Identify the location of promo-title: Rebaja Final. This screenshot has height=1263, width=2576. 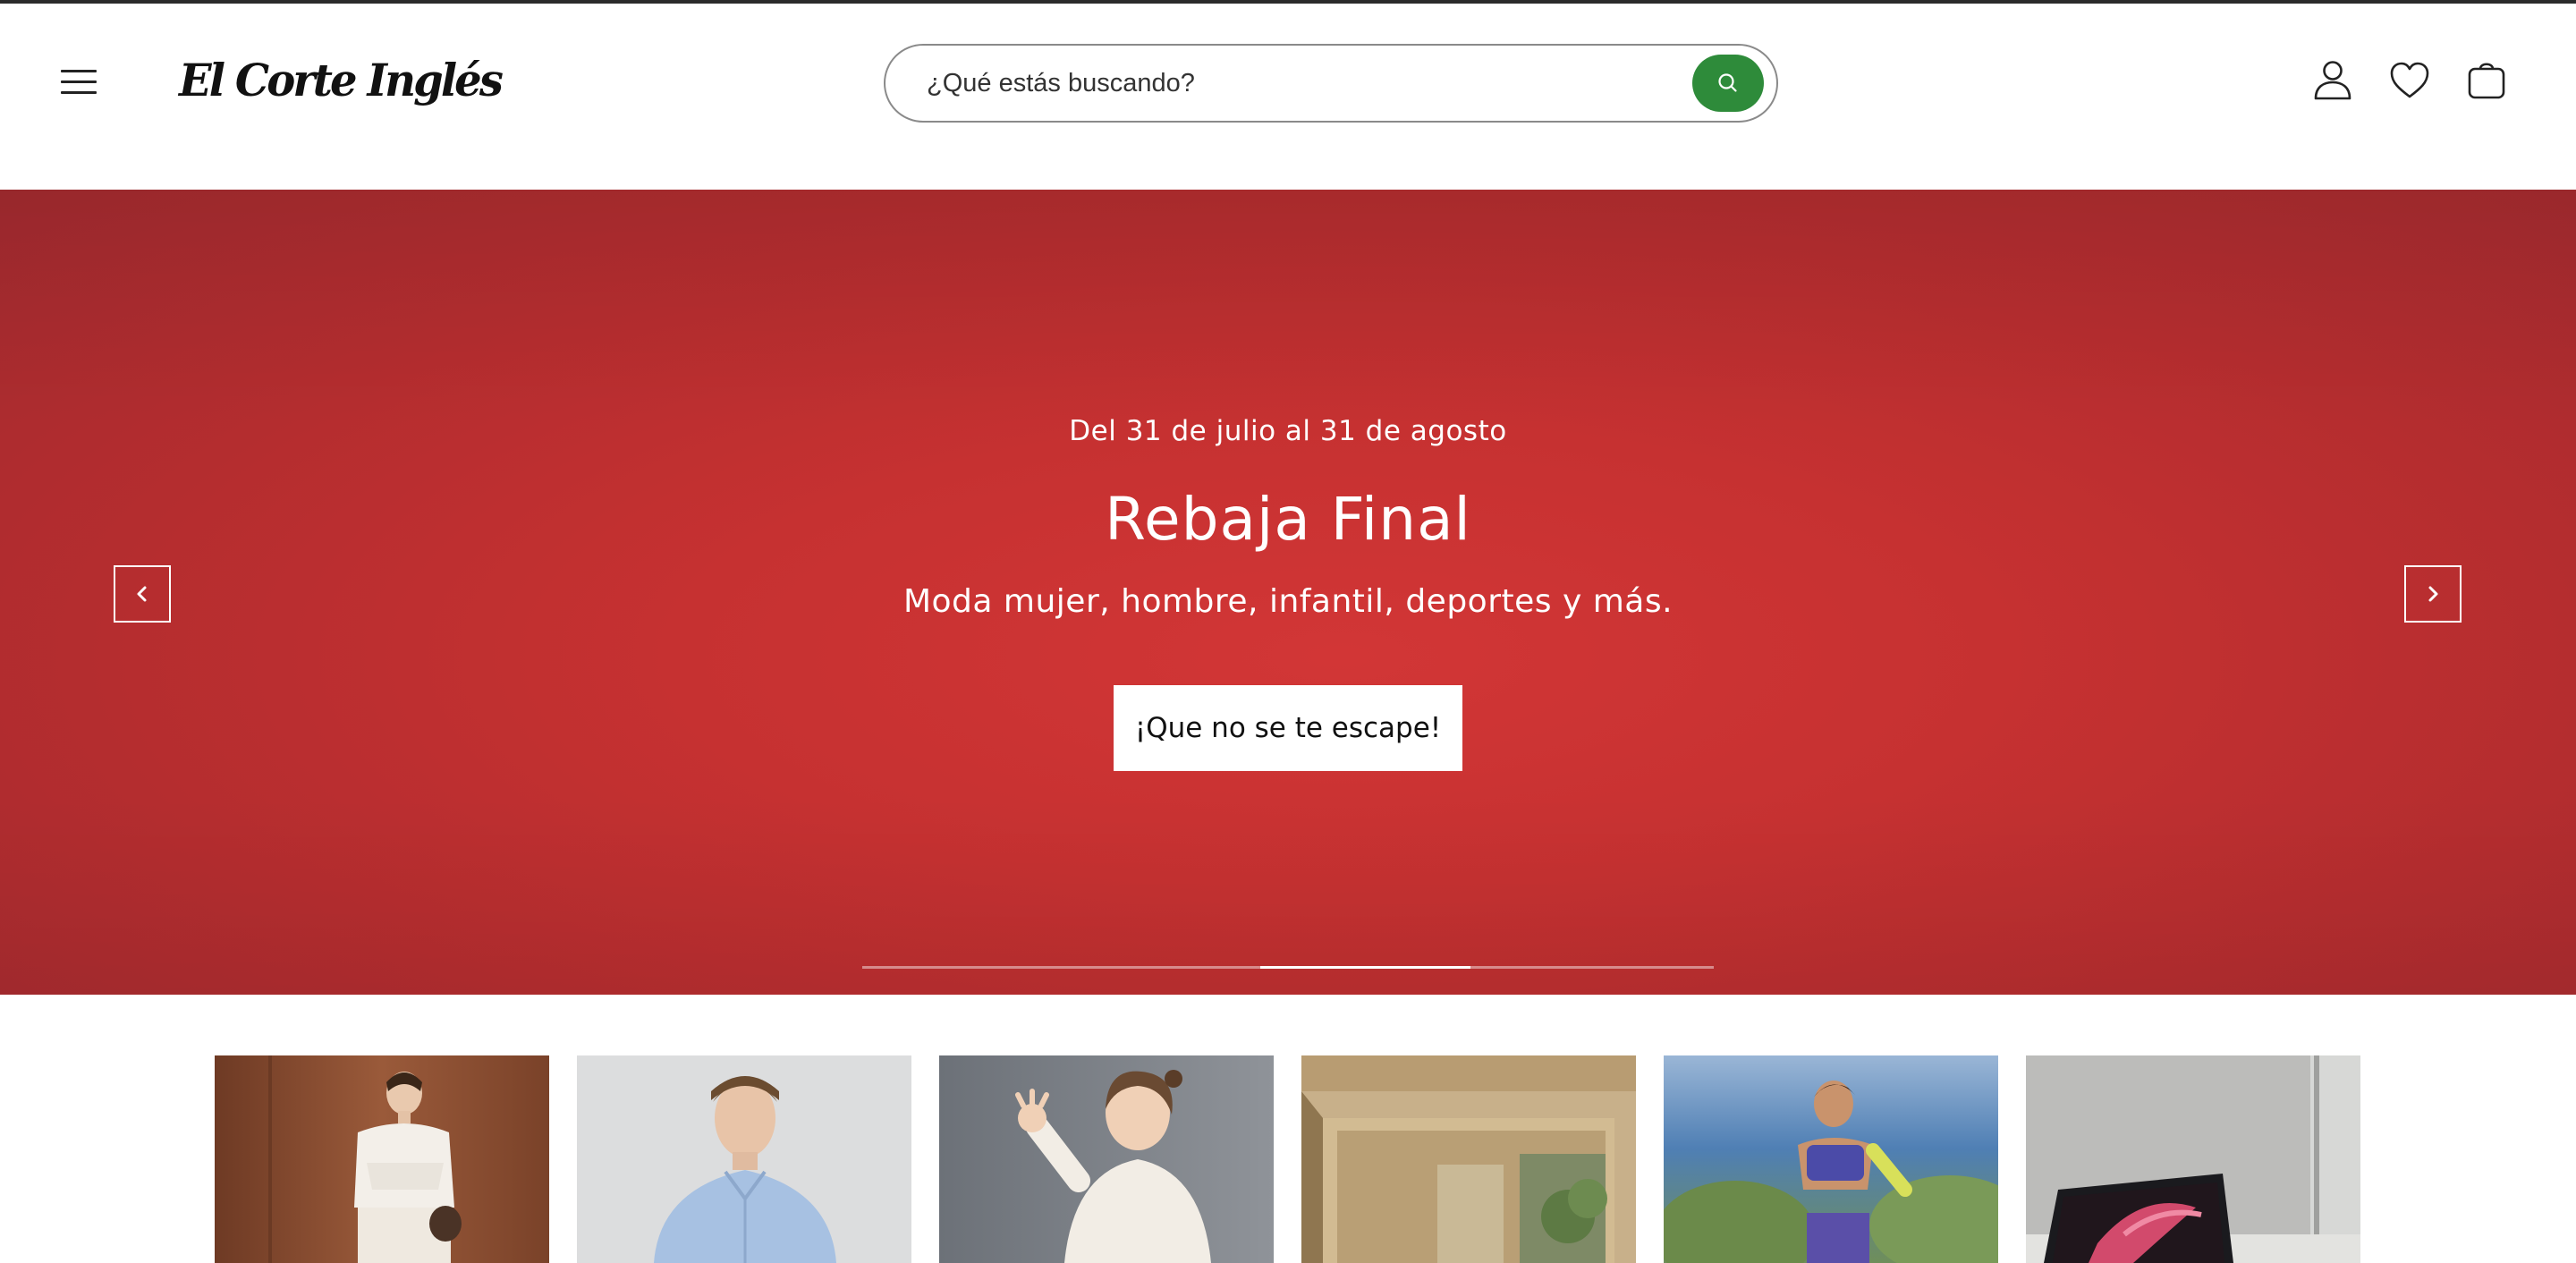
(1288, 519).